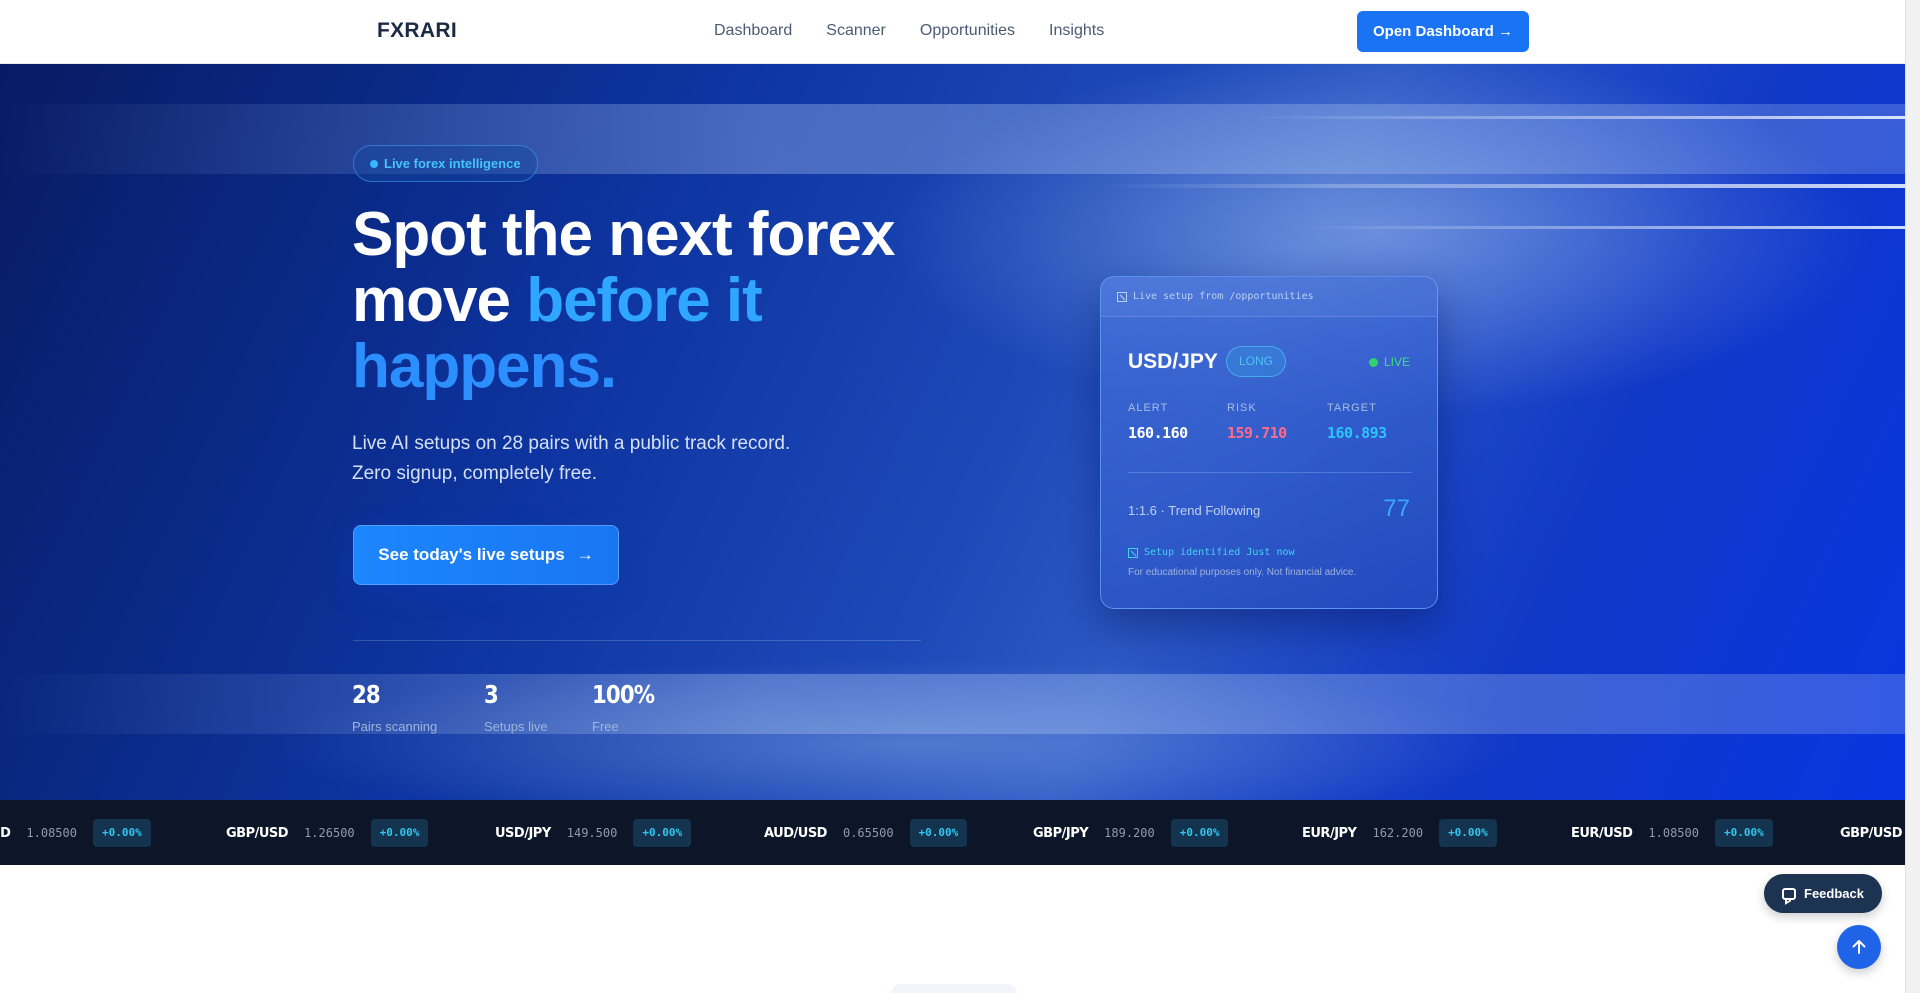 This screenshot has height=993, width=1920. I want to click on status-dot-icon, so click(374, 164).